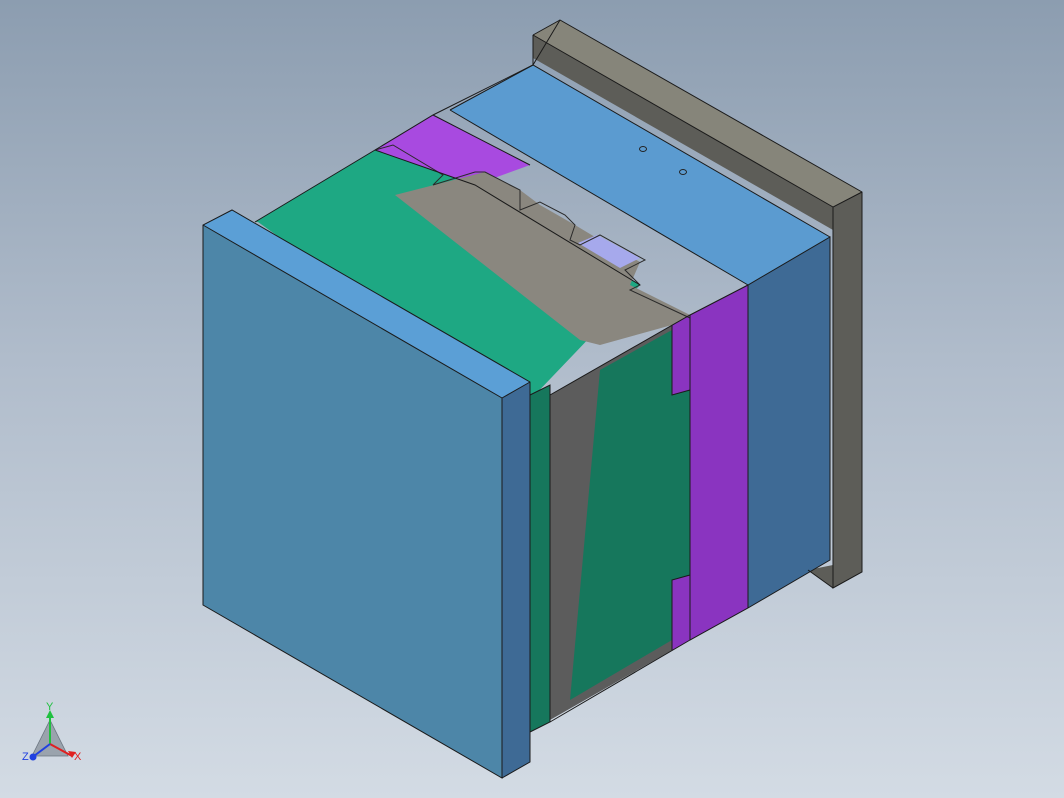 The width and height of the screenshot is (1064, 798). I want to click on z-axis-dot, so click(33, 757).